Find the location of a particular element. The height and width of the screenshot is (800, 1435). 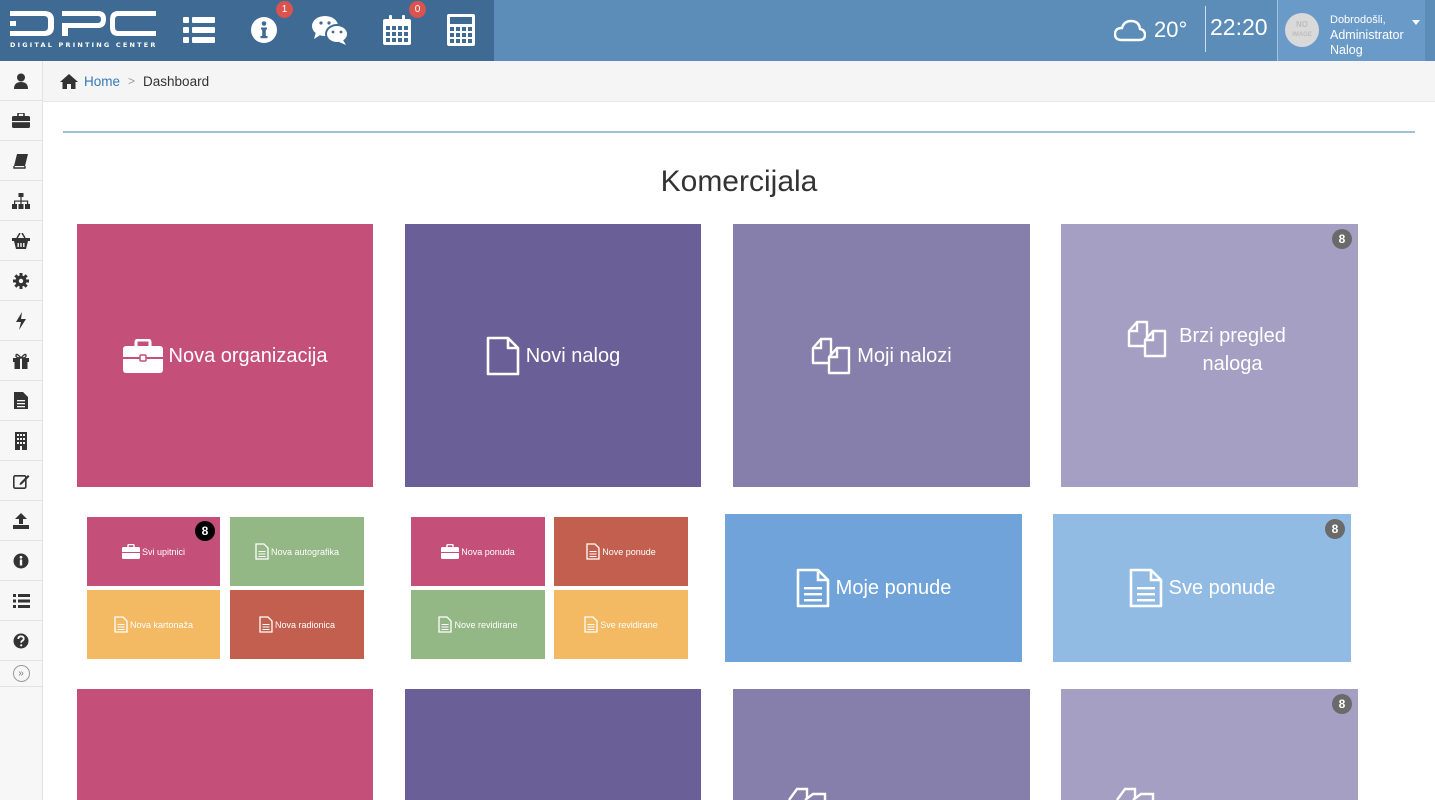

sidebar-item-building is located at coordinates (21, 441).